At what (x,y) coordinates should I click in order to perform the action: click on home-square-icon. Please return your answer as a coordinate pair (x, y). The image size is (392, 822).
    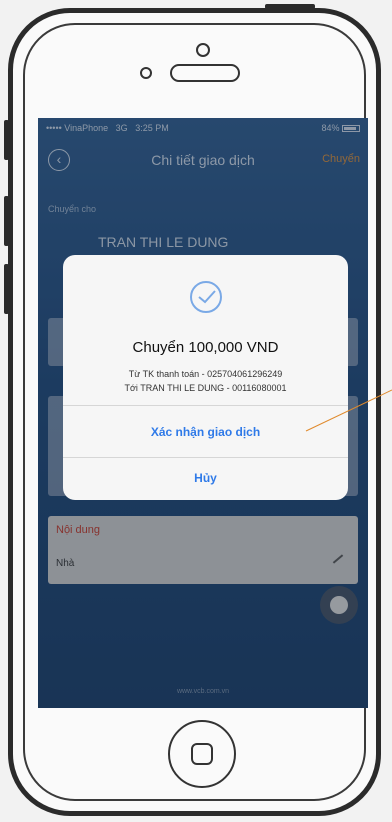
    Looking at the image, I should click on (202, 754).